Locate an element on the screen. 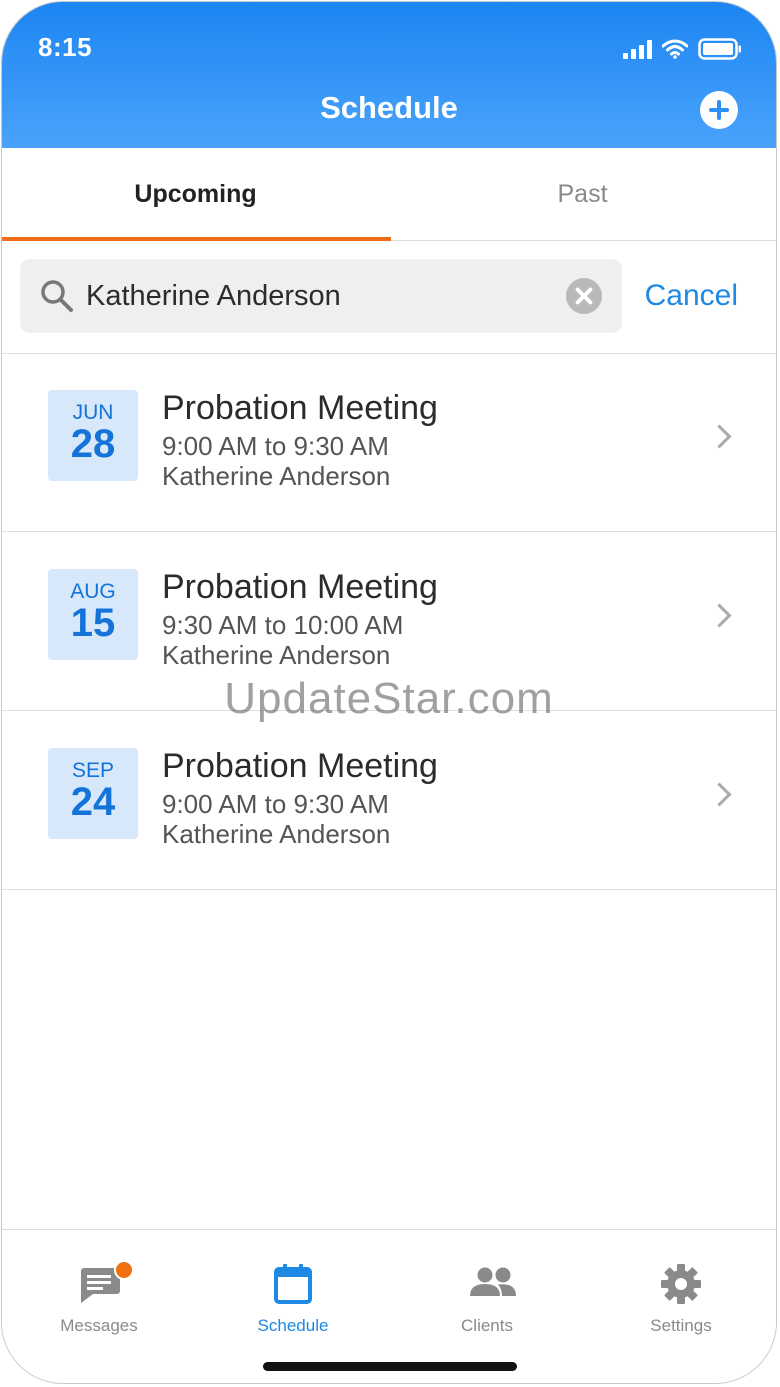  home-indicator is located at coordinates (390, 1366).